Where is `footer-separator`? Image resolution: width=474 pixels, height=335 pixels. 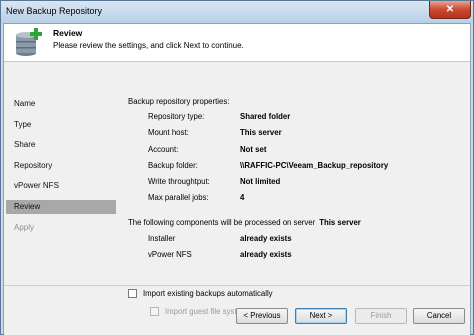
footer-separator is located at coordinates (237, 285).